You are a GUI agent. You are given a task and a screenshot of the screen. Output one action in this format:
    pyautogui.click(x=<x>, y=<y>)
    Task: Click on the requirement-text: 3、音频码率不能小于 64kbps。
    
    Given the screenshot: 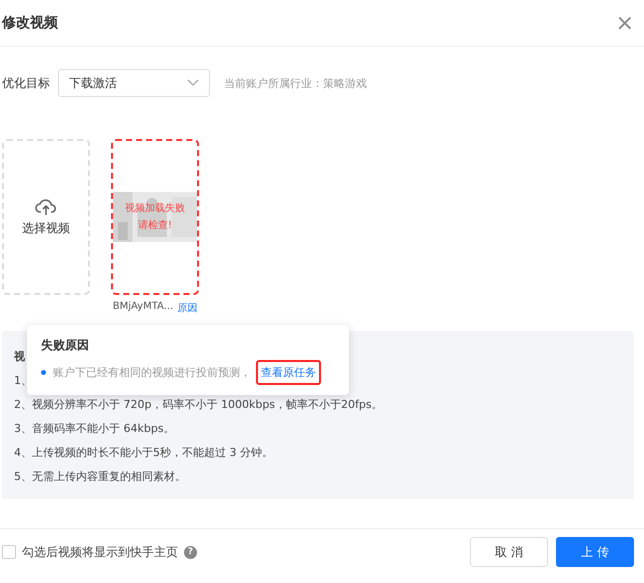 What is the action you would take?
    pyautogui.click(x=94, y=429)
    